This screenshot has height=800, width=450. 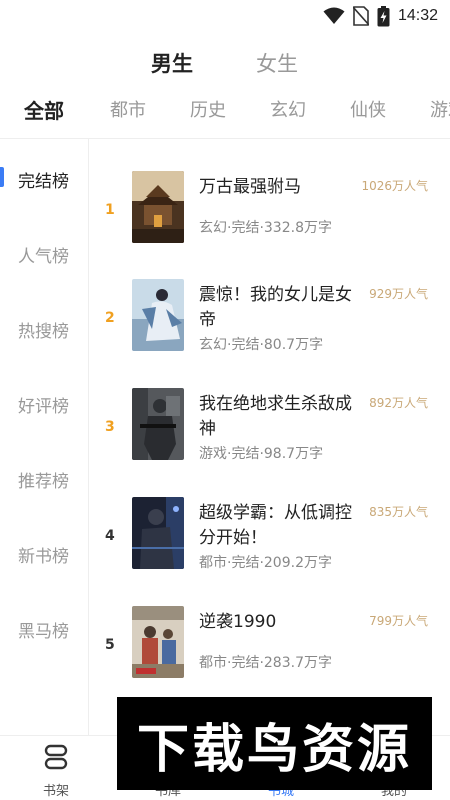 I want to click on category-tab-fantasy: 玄幻, so click(x=288, y=109).